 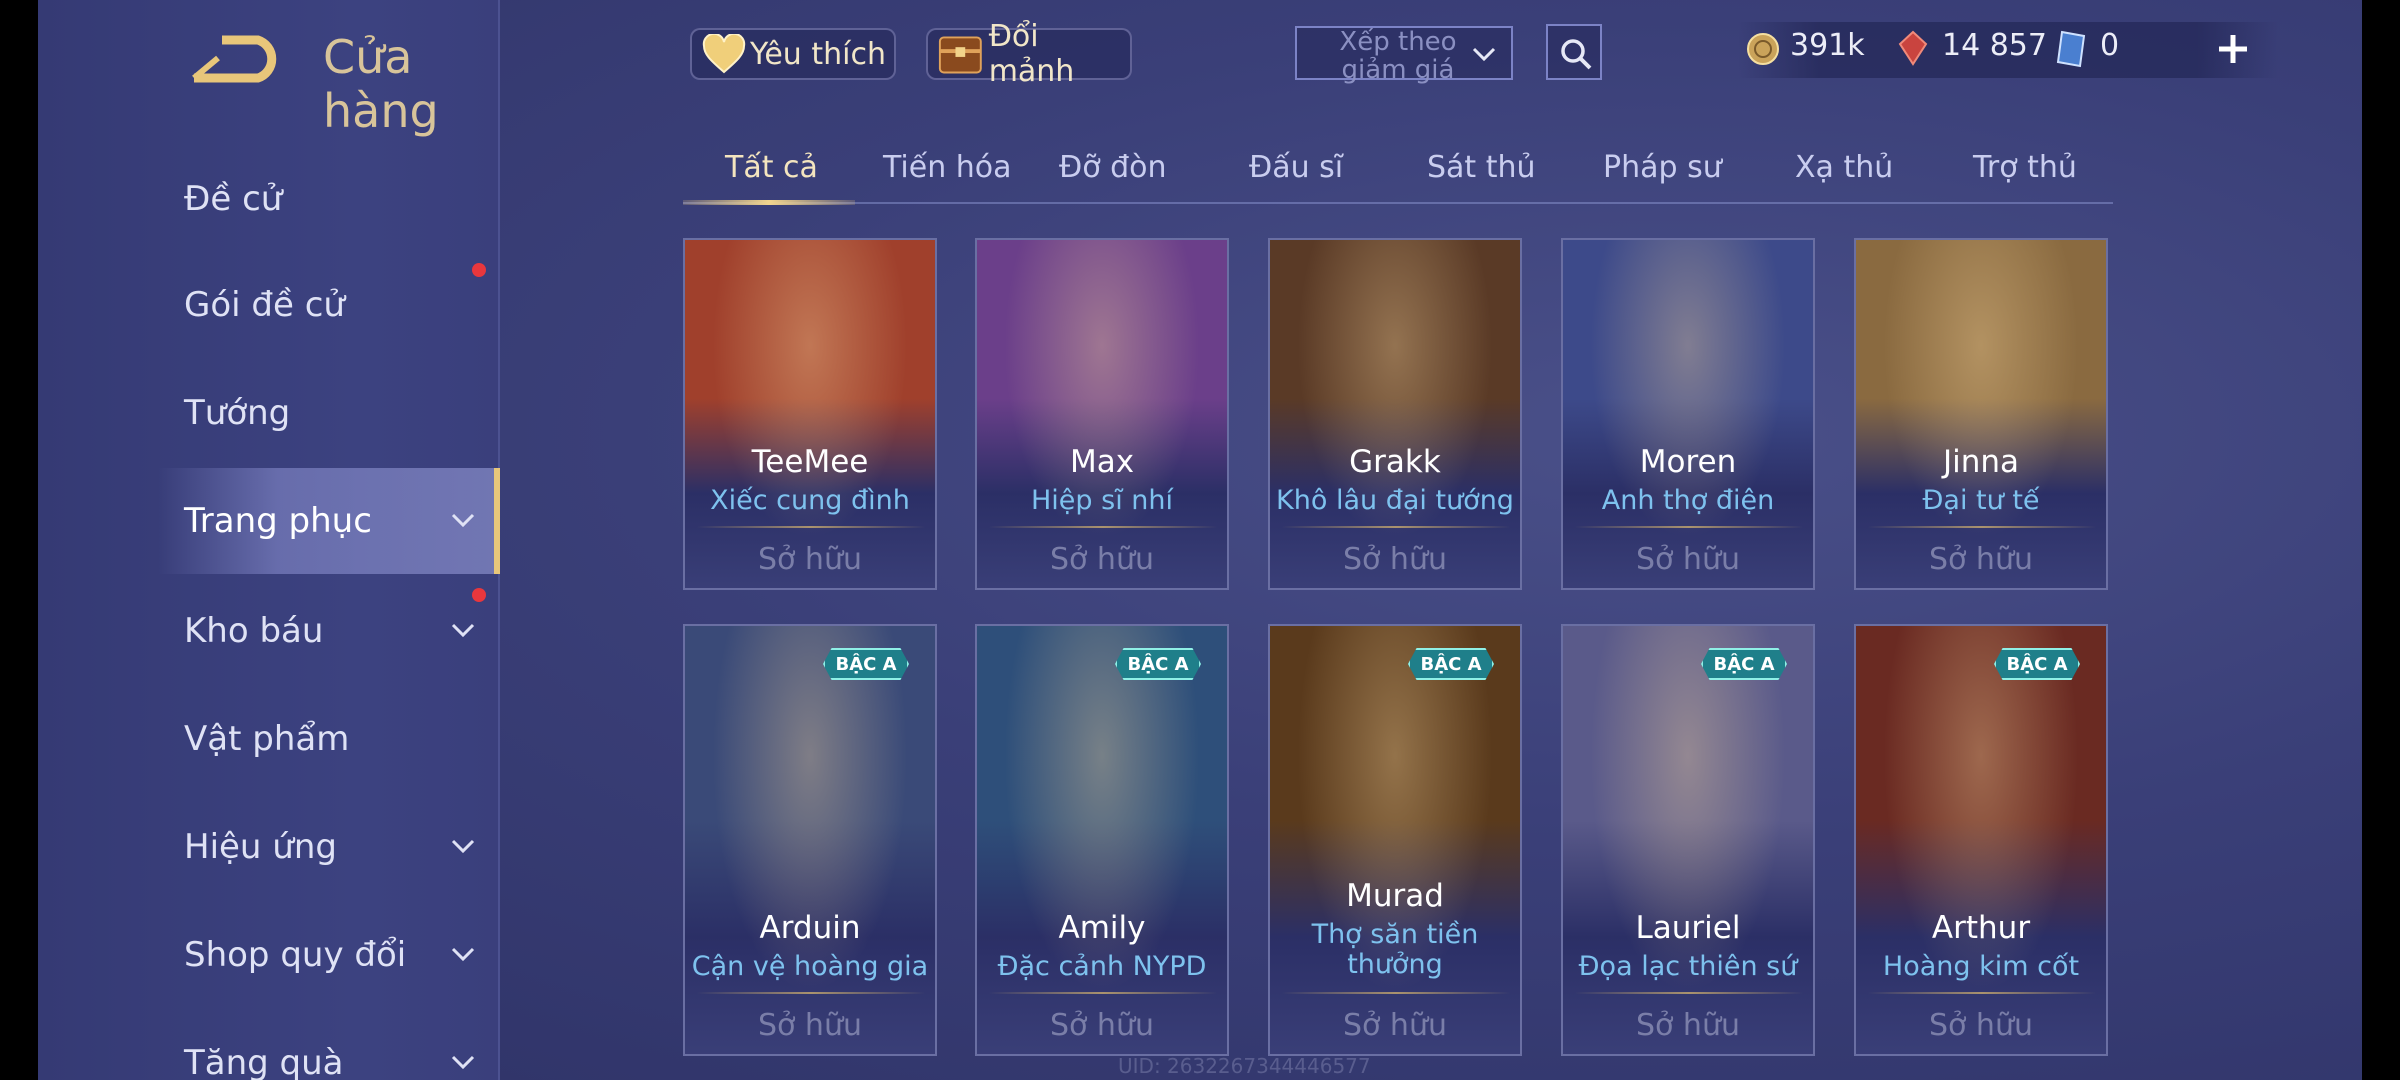 I want to click on sidebar-item-items: Vật phẩm, so click(x=329, y=739).